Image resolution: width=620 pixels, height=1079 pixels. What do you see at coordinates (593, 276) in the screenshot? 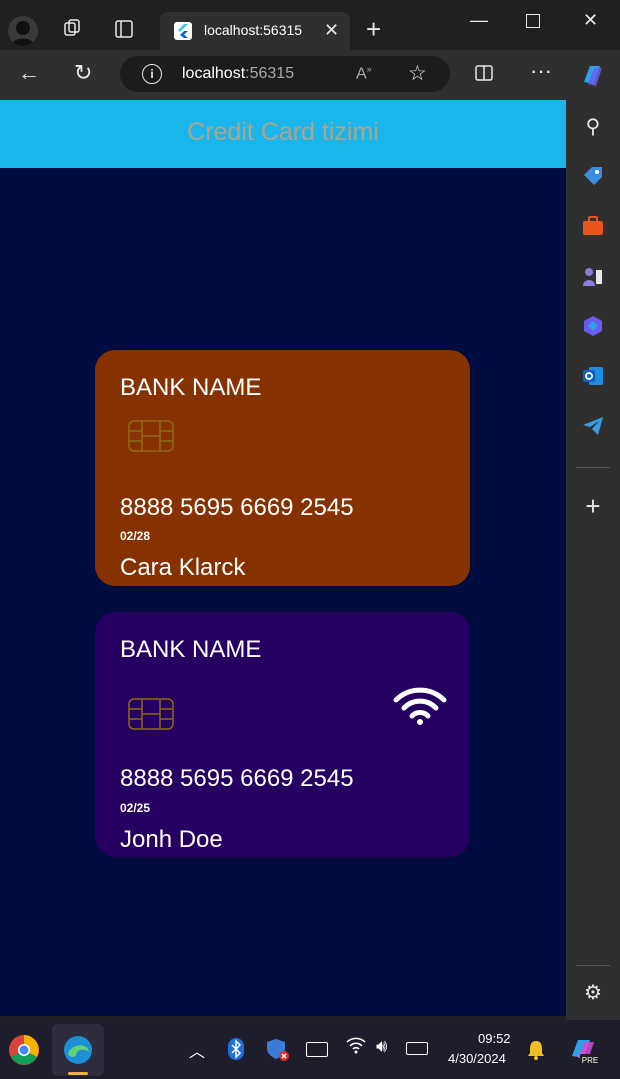
I see `games-icon` at bounding box center [593, 276].